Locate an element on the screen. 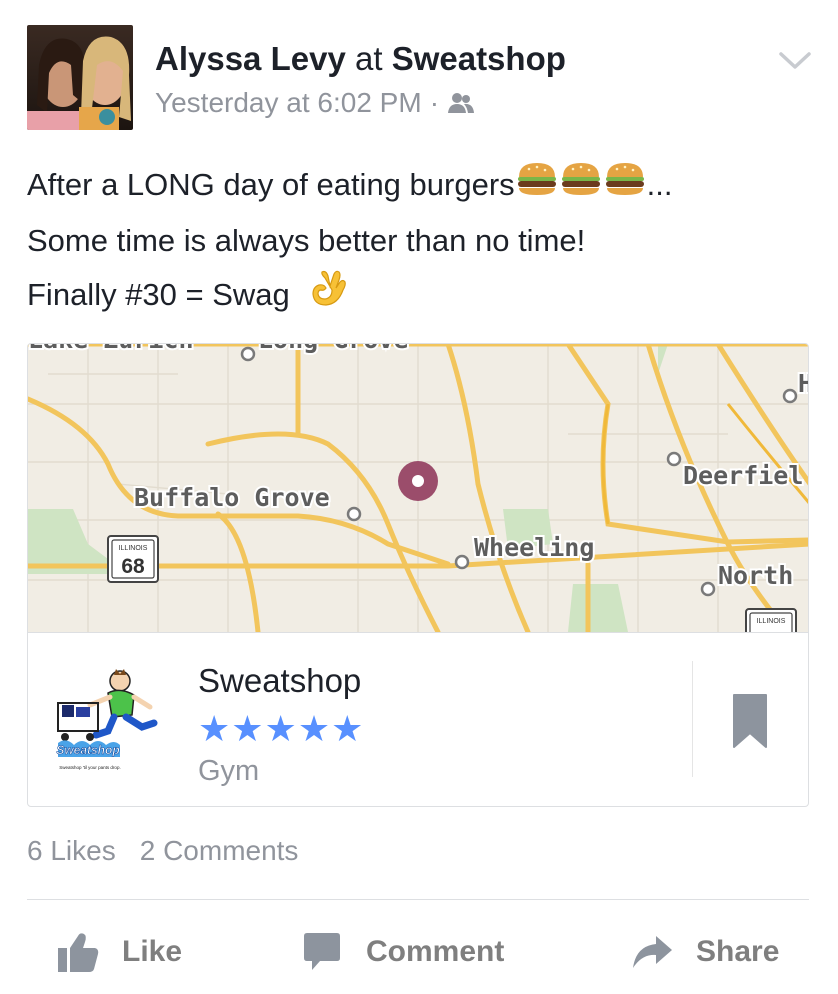 The width and height of the screenshot is (838, 994). likes-count: 6 Likes is located at coordinates (71, 850).